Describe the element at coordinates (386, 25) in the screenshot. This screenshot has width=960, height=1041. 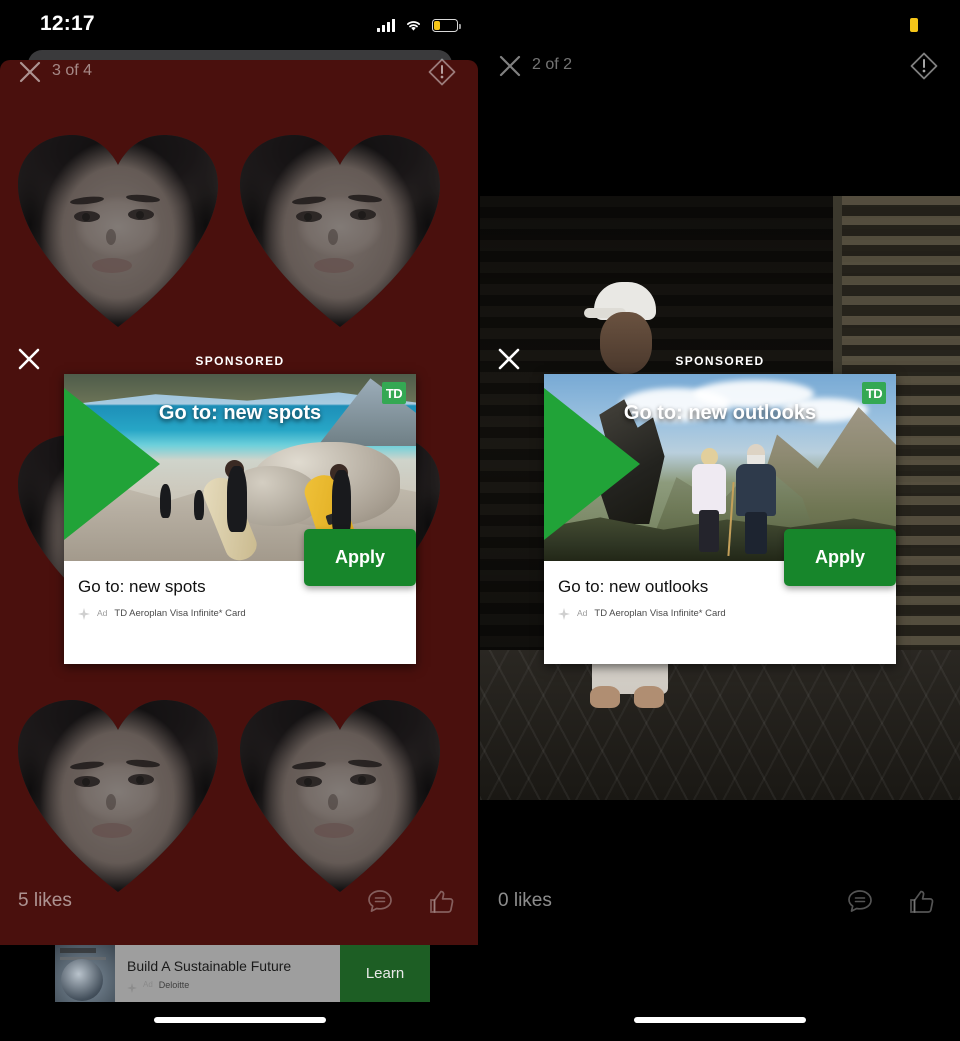
I see `cellular-signal-icon` at that location.